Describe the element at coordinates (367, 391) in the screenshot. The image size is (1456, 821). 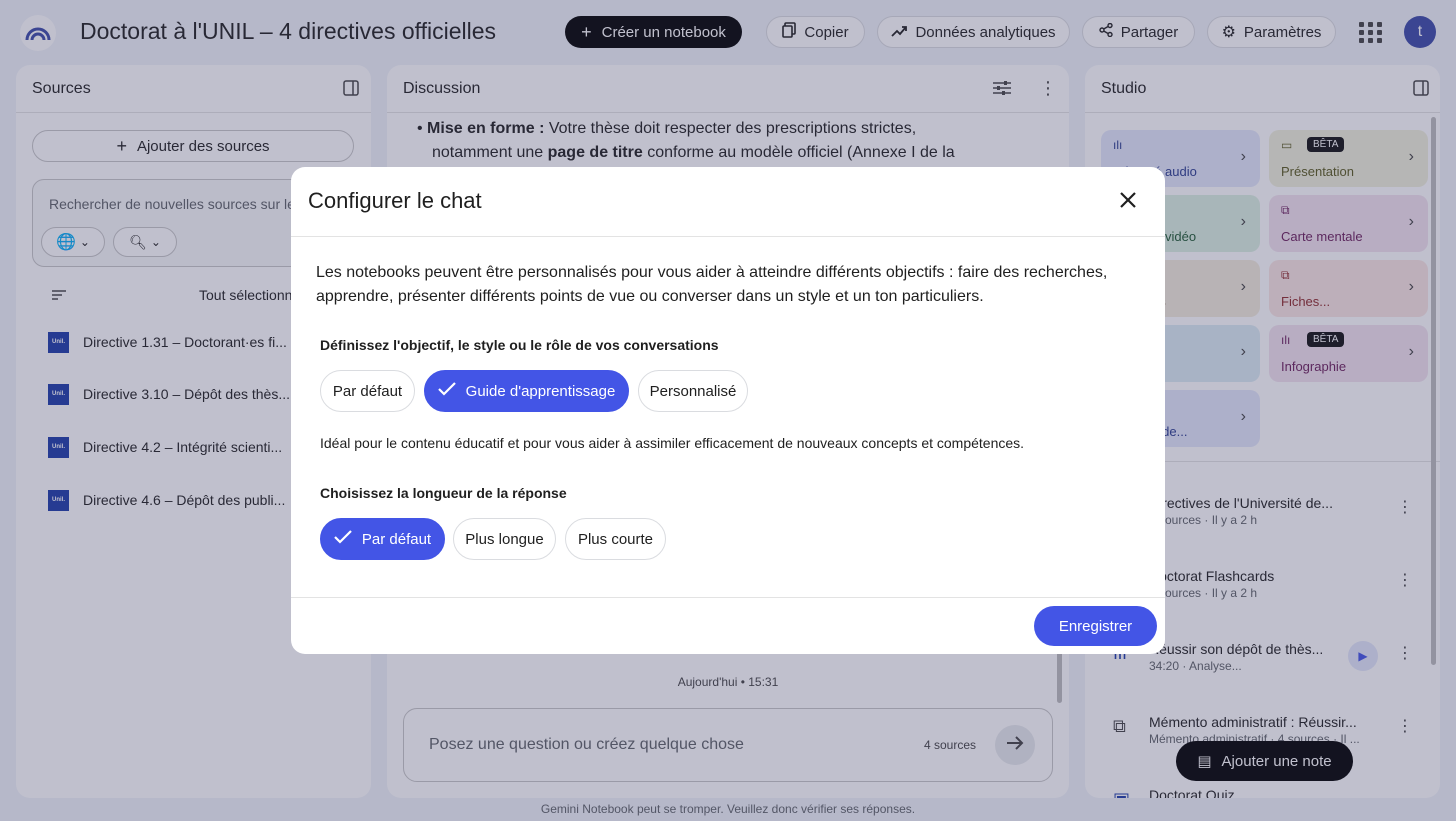
I see `objective-default-option: Par défaut` at that location.